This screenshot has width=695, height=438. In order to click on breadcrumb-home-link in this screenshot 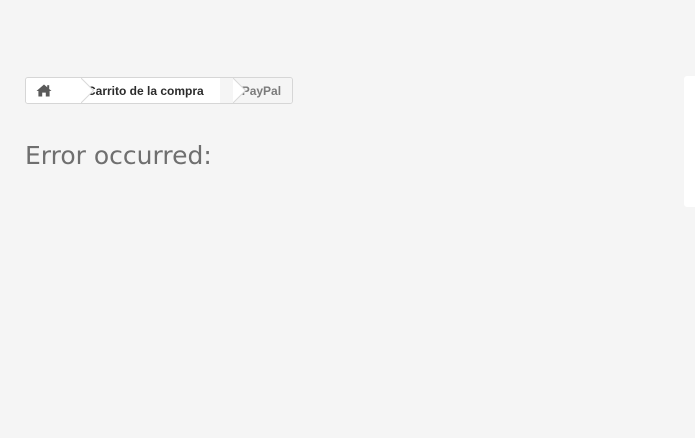, I will do `click(60, 90)`.